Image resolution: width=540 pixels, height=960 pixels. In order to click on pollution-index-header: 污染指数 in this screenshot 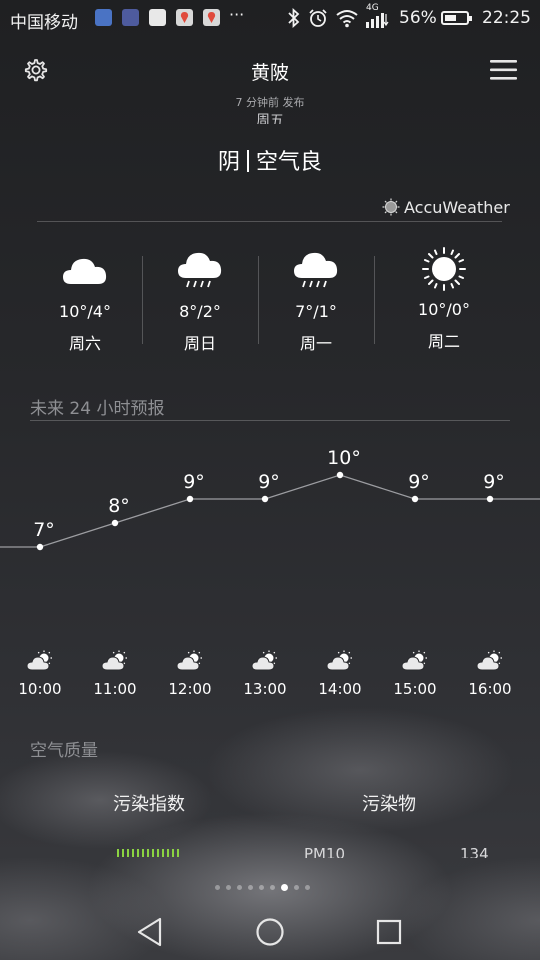, I will do `click(149, 804)`.